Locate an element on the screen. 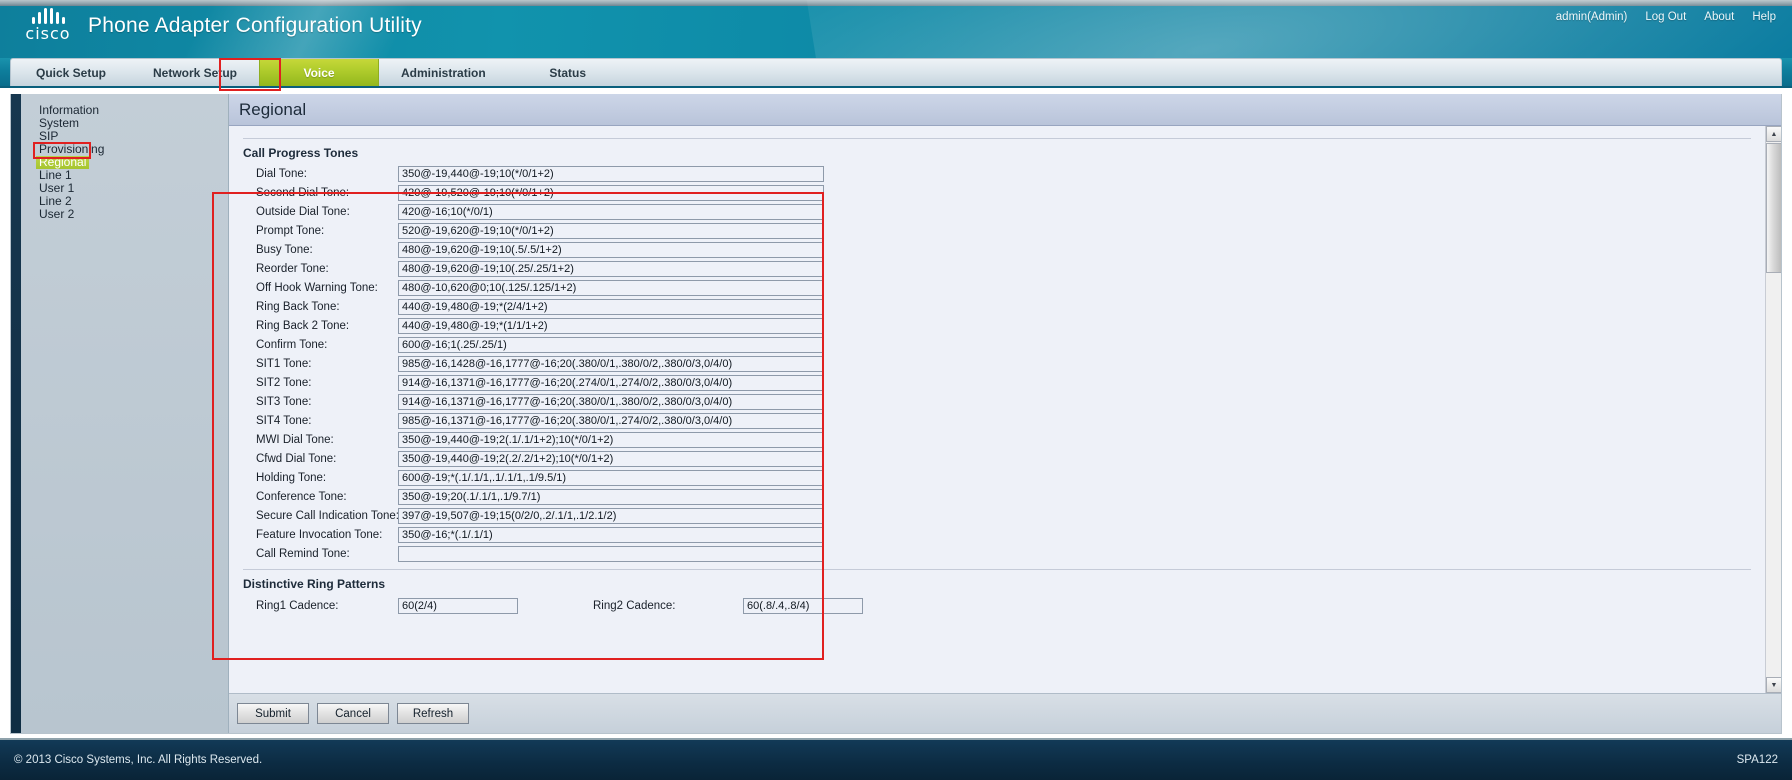 The image size is (1792, 780). tone-label: Reorder Tone: is located at coordinates (292, 268).